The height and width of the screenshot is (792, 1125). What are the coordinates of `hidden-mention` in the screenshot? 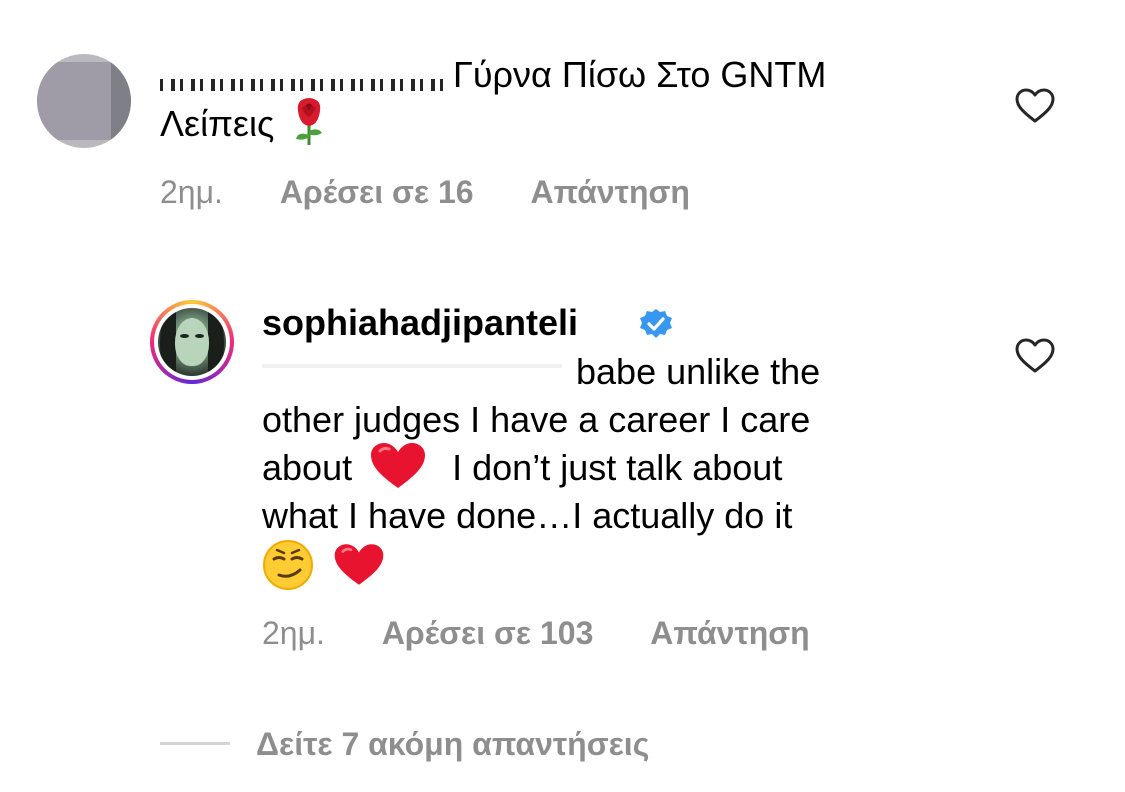 It's located at (419, 374).